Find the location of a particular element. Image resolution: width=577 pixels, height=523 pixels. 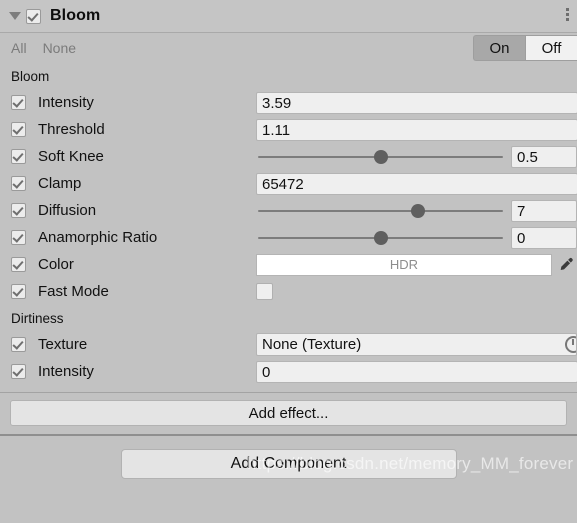

value-input: 3.59 is located at coordinates (416, 102).